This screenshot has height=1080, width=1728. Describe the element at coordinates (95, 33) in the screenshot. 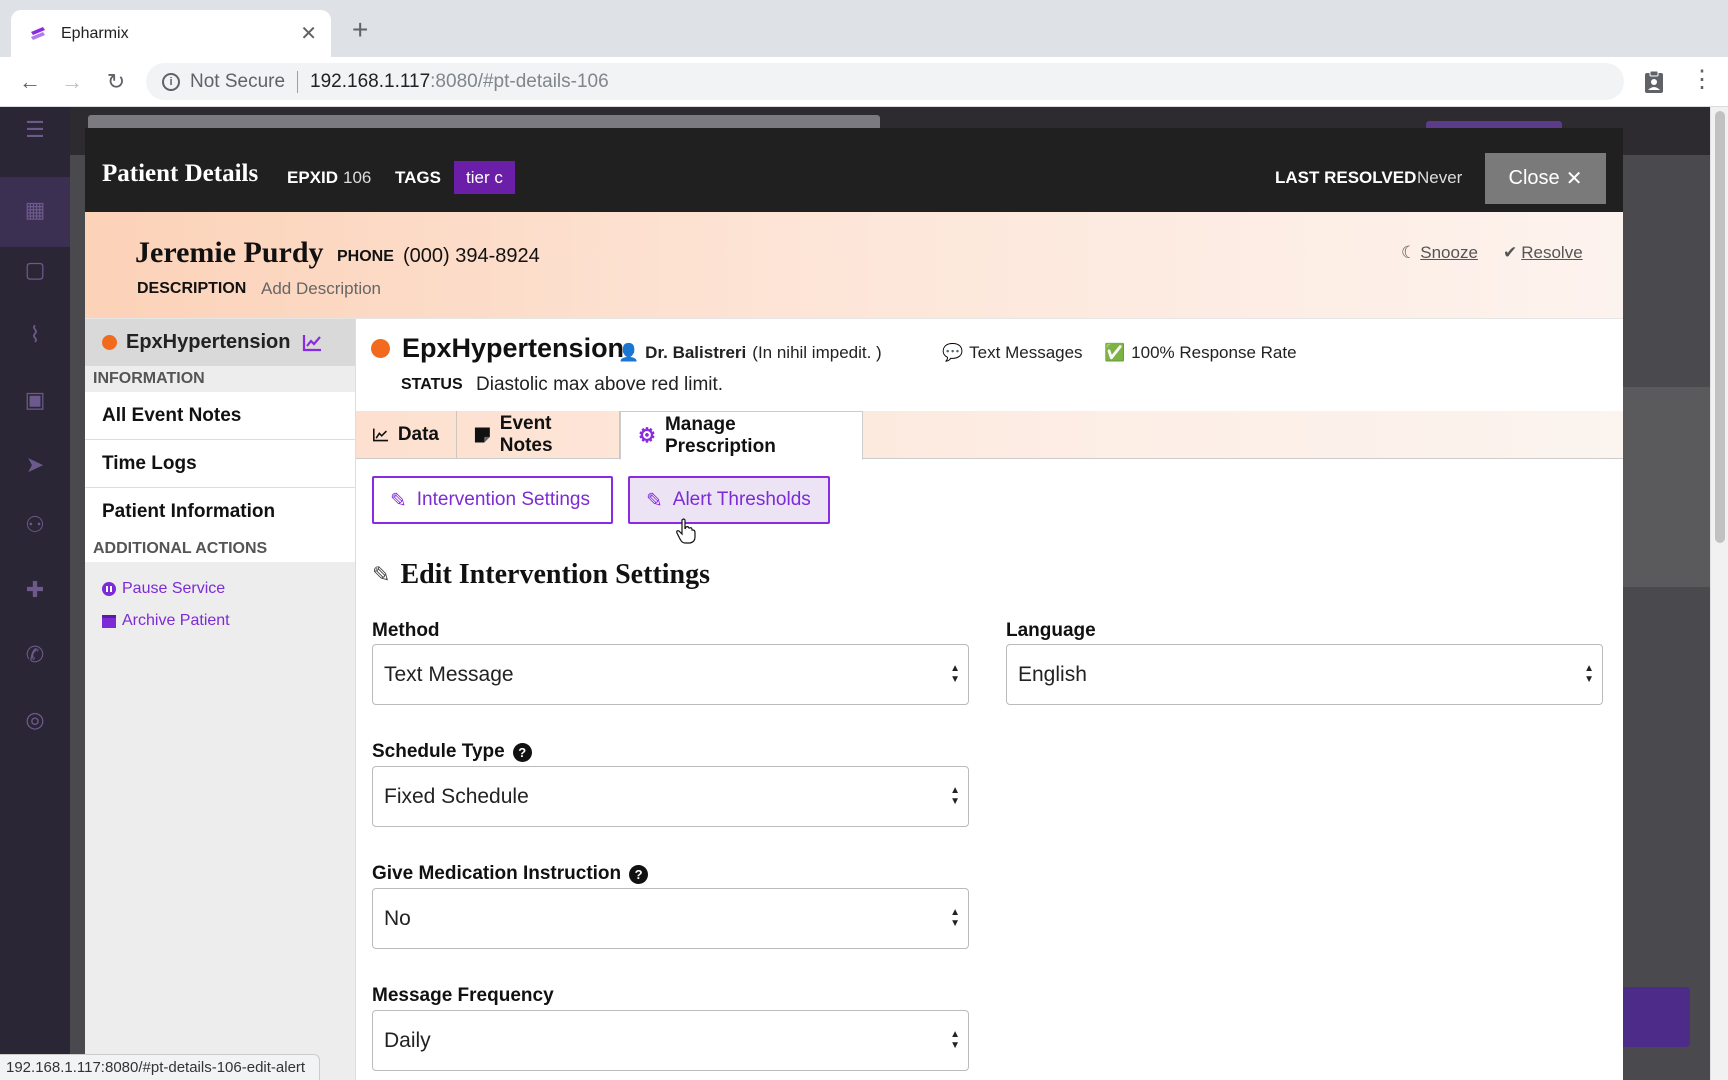

I see `browser-tab-title: Epharmix` at that location.